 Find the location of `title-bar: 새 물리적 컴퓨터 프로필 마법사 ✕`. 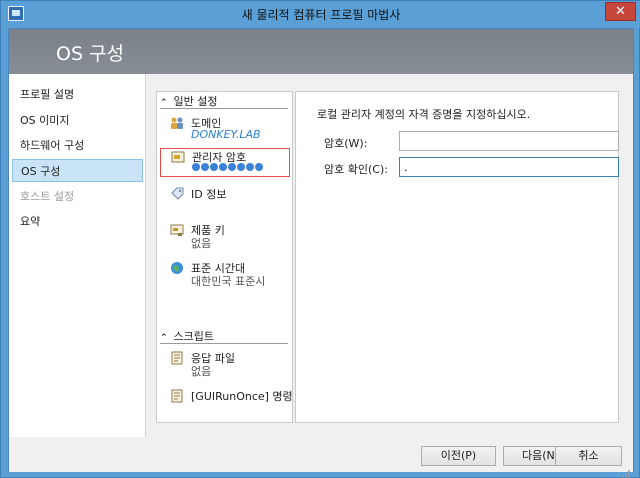

title-bar: 새 물리적 컴퓨터 프로필 마법사 ✕ is located at coordinates (320, 14).